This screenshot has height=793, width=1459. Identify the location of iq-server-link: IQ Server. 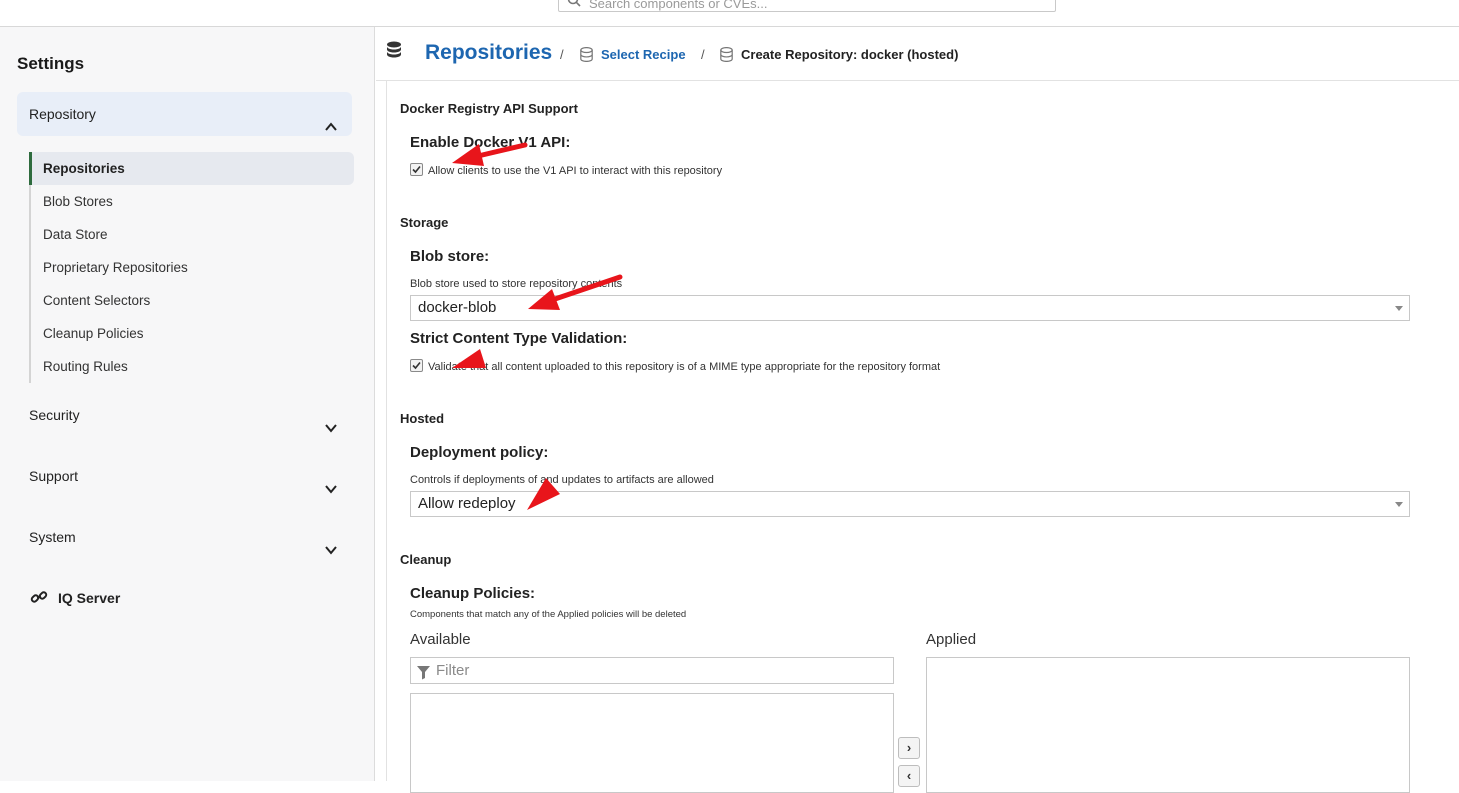
(75, 599).